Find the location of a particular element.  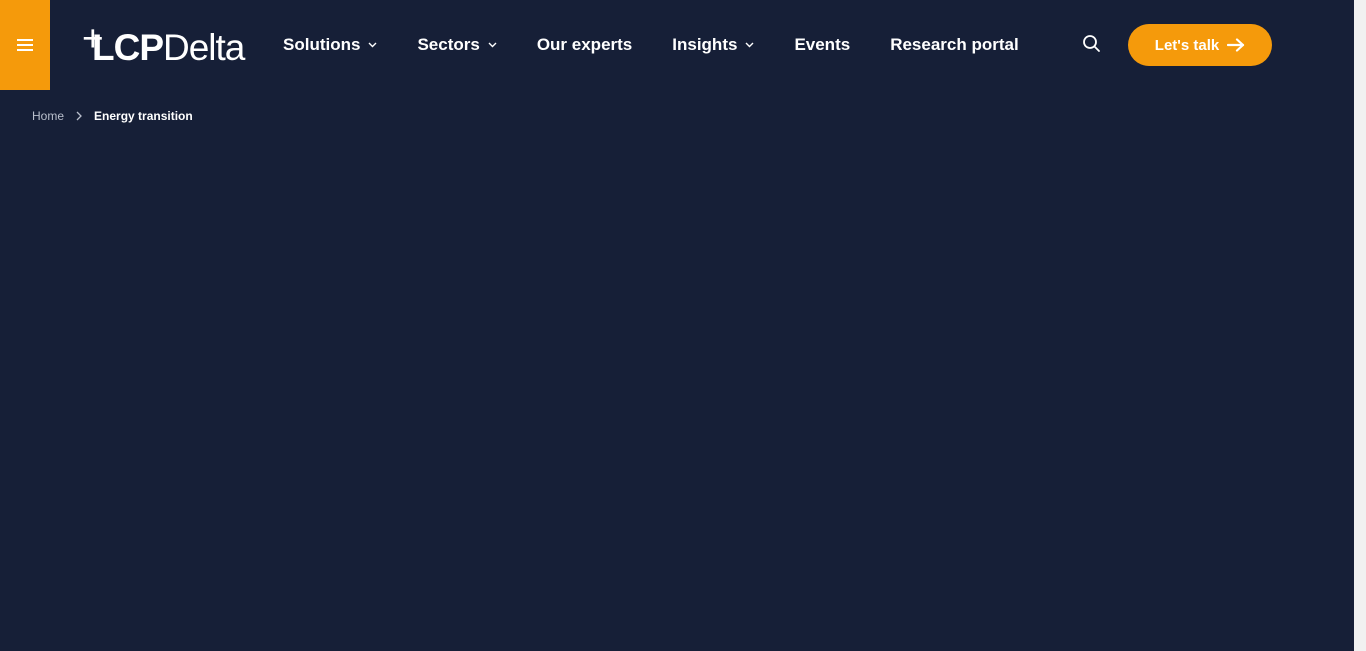

logo-delta: Delta is located at coordinates (204, 47).